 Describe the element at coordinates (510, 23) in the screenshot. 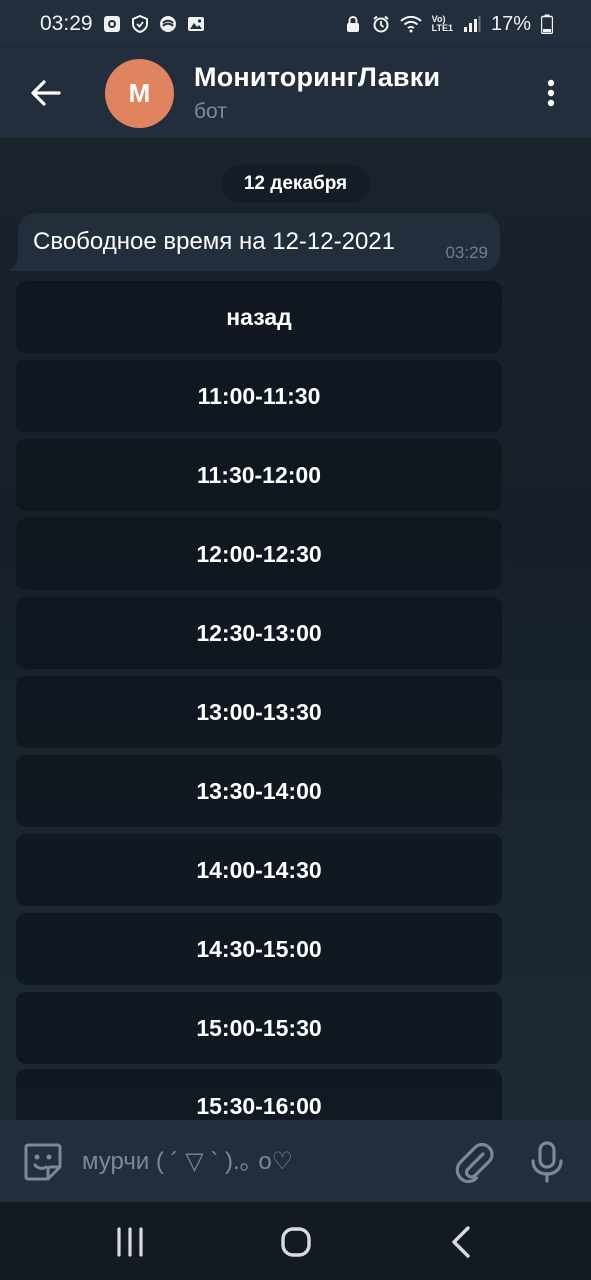

I see `battery-percent: 17%` at that location.